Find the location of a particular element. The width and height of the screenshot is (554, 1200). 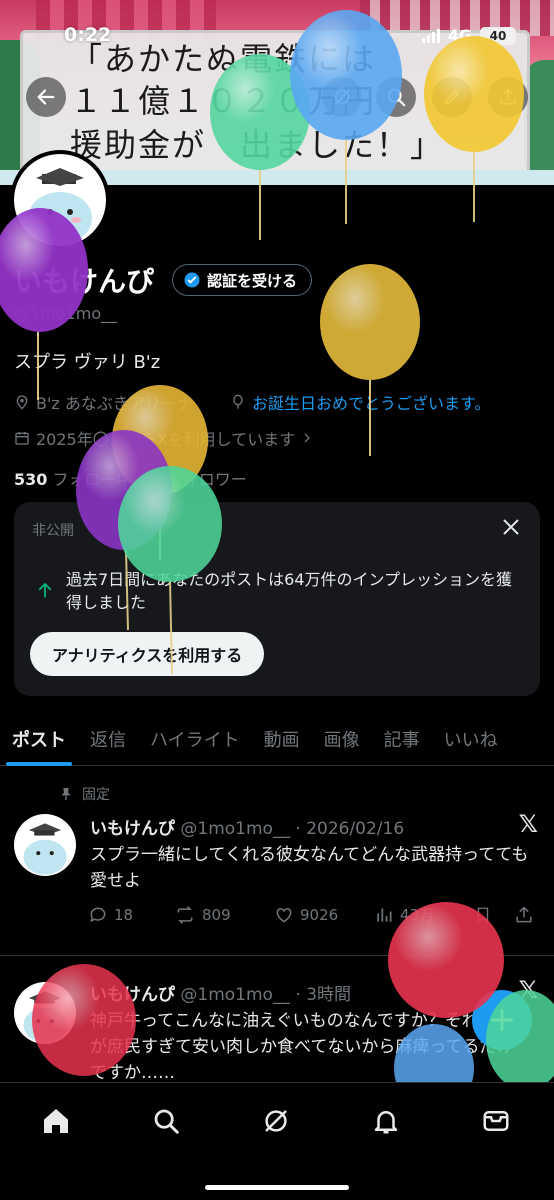

profile-tabs: ポスト 返信 ハイライト 動画 画像 記事 いいね is located at coordinates (277, 739).